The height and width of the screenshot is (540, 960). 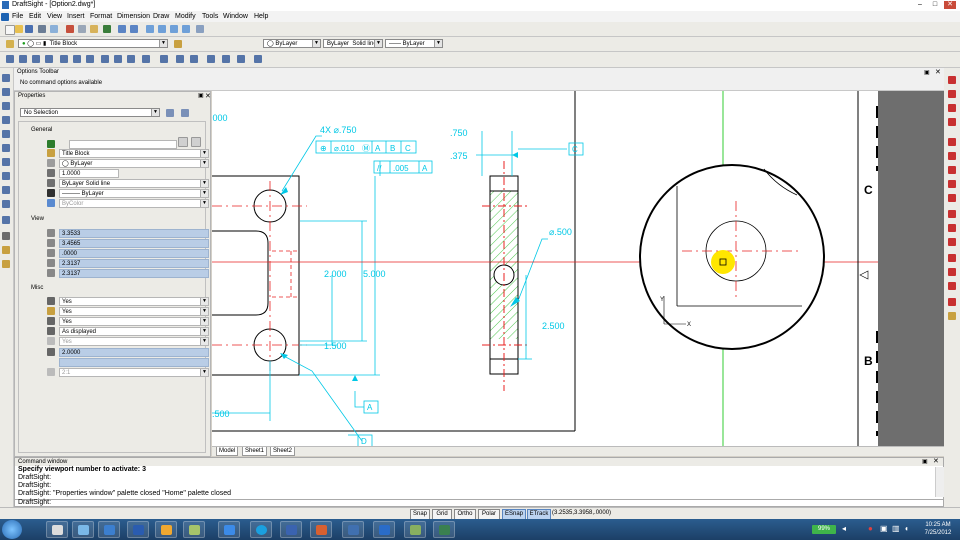 What do you see at coordinates (6, 220) in the screenshot?
I see `point-icon` at bounding box center [6, 220].